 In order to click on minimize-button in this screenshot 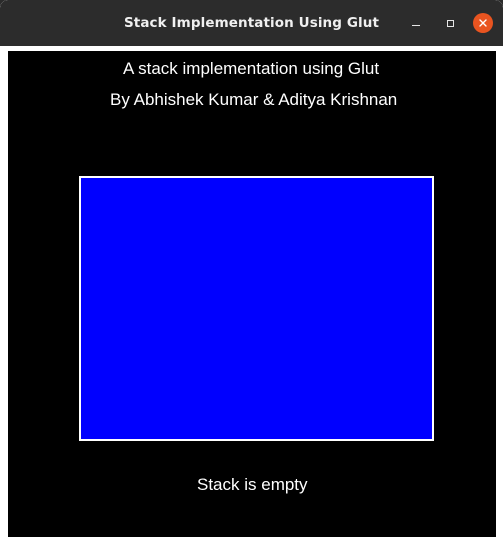, I will do `click(416, 23)`.